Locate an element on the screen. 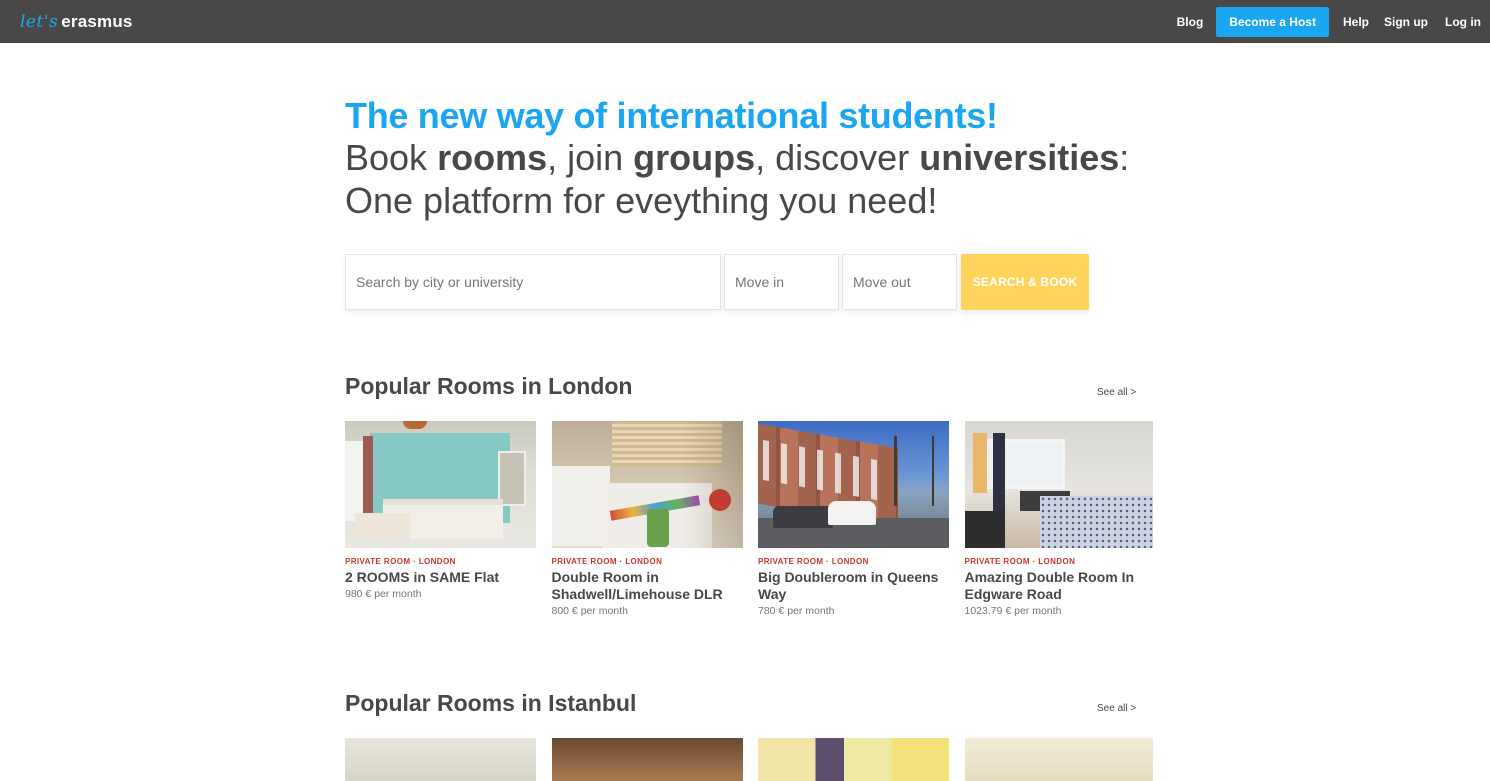 Image resolution: width=1490 pixels, height=781 pixels. listing-title: Amazing Double Room In Edgware Road is located at coordinates (1059, 586).